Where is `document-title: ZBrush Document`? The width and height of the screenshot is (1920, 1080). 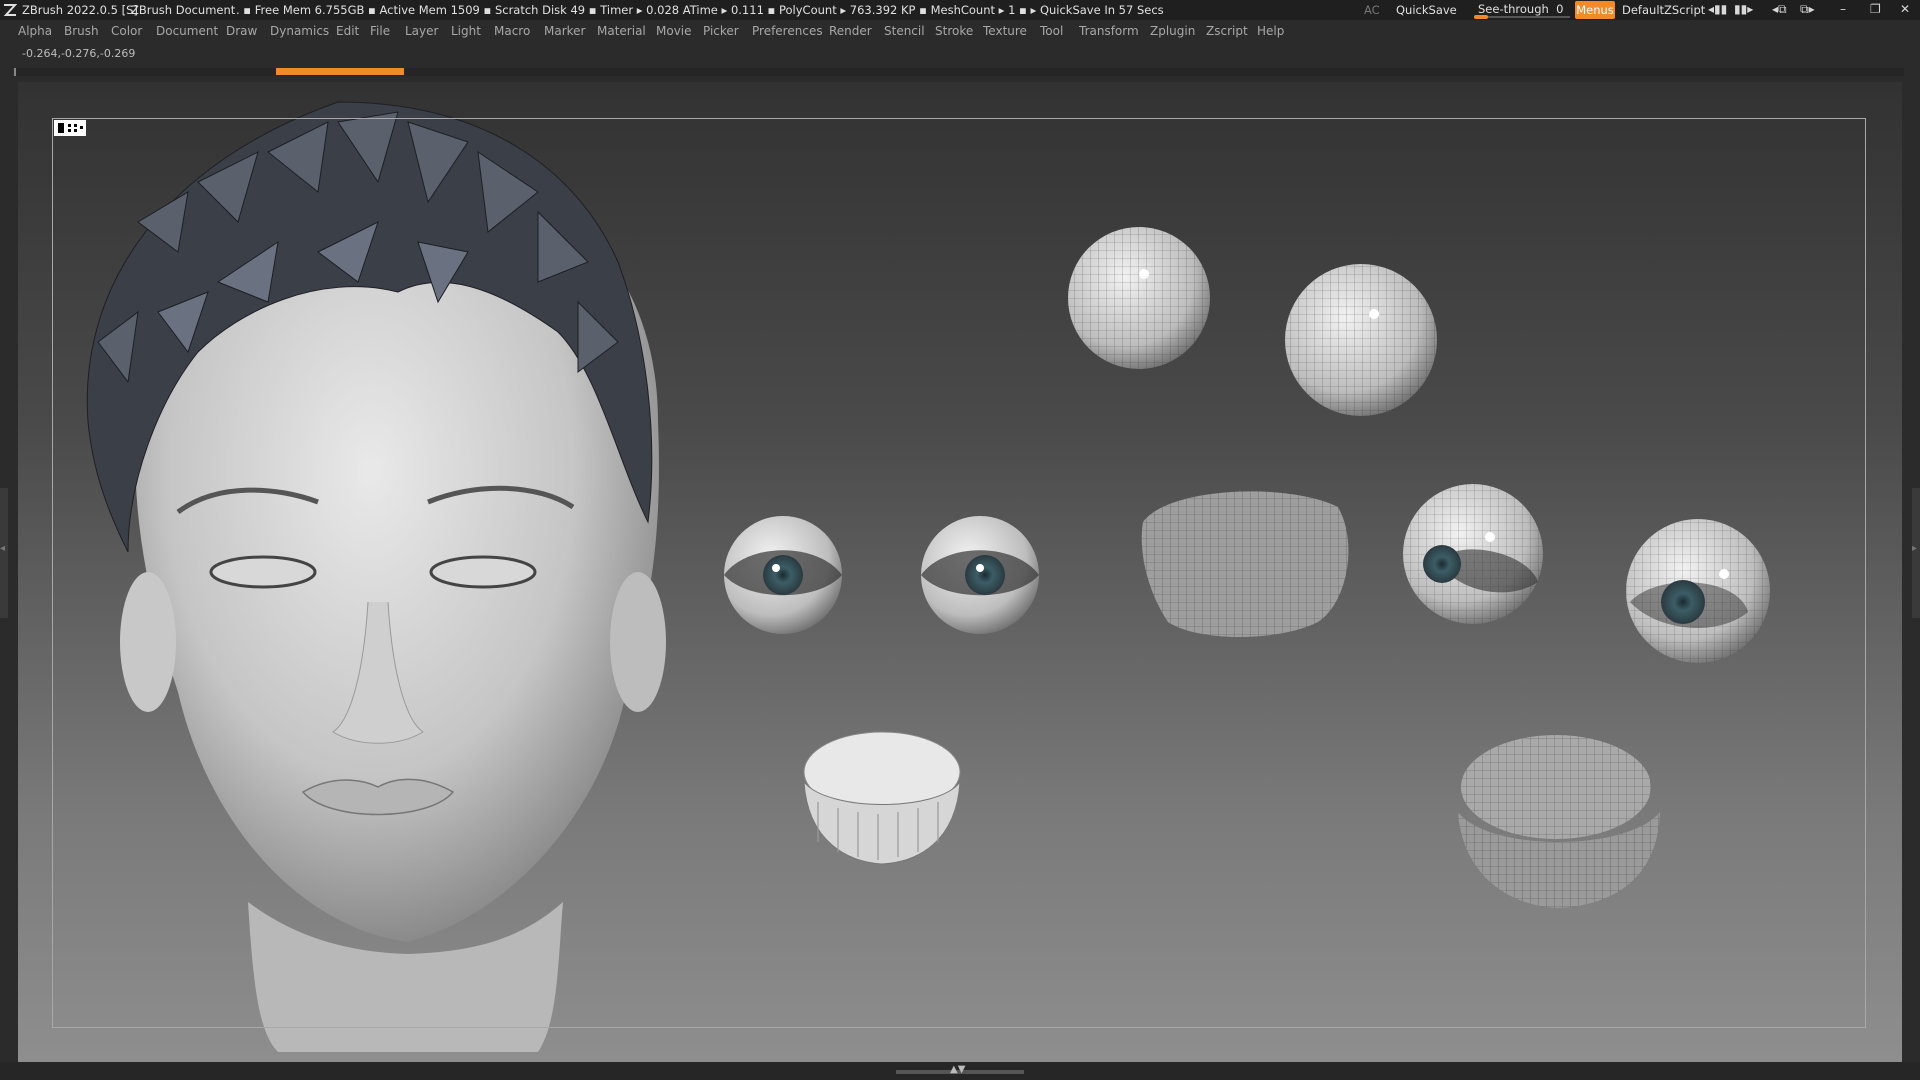
document-title: ZBrush Document is located at coordinates (183, 10).